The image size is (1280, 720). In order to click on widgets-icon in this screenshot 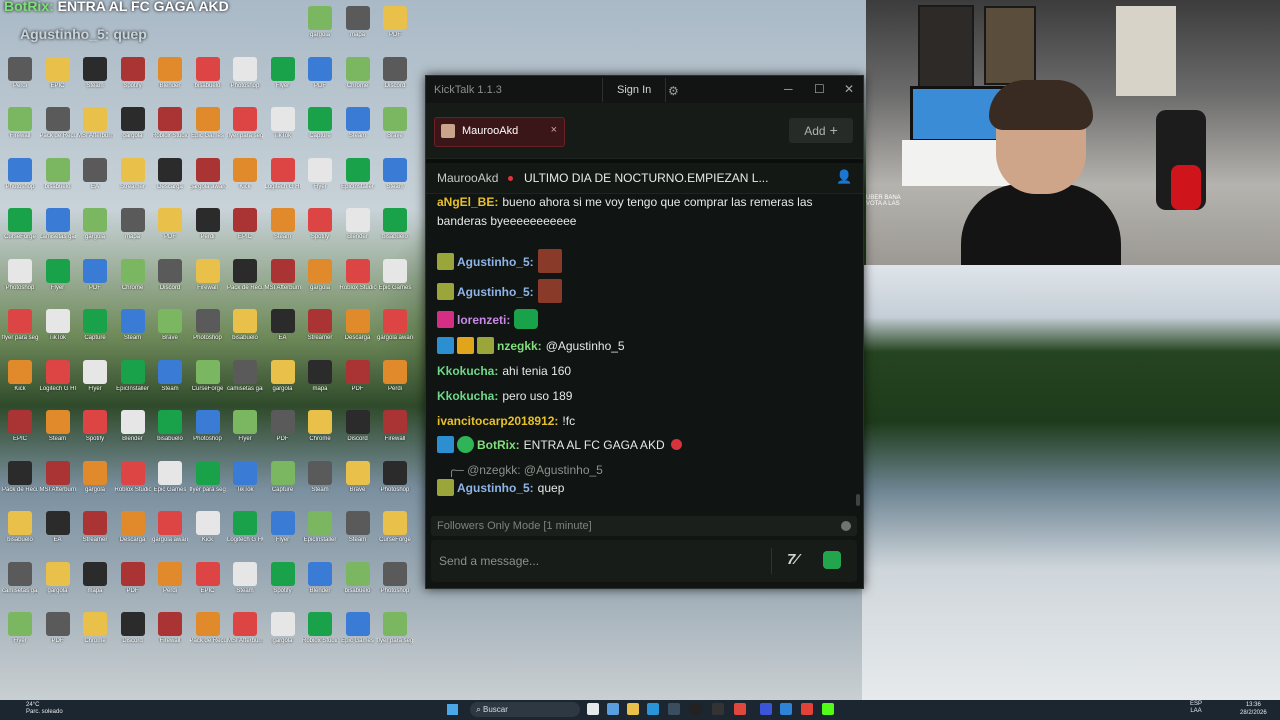, I will do `click(613, 709)`.